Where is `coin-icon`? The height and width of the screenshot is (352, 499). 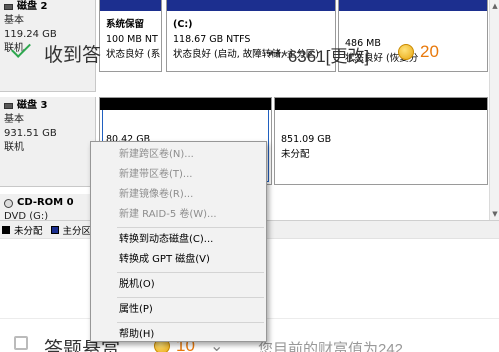 coin-icon is located at coordinates (406, 52).